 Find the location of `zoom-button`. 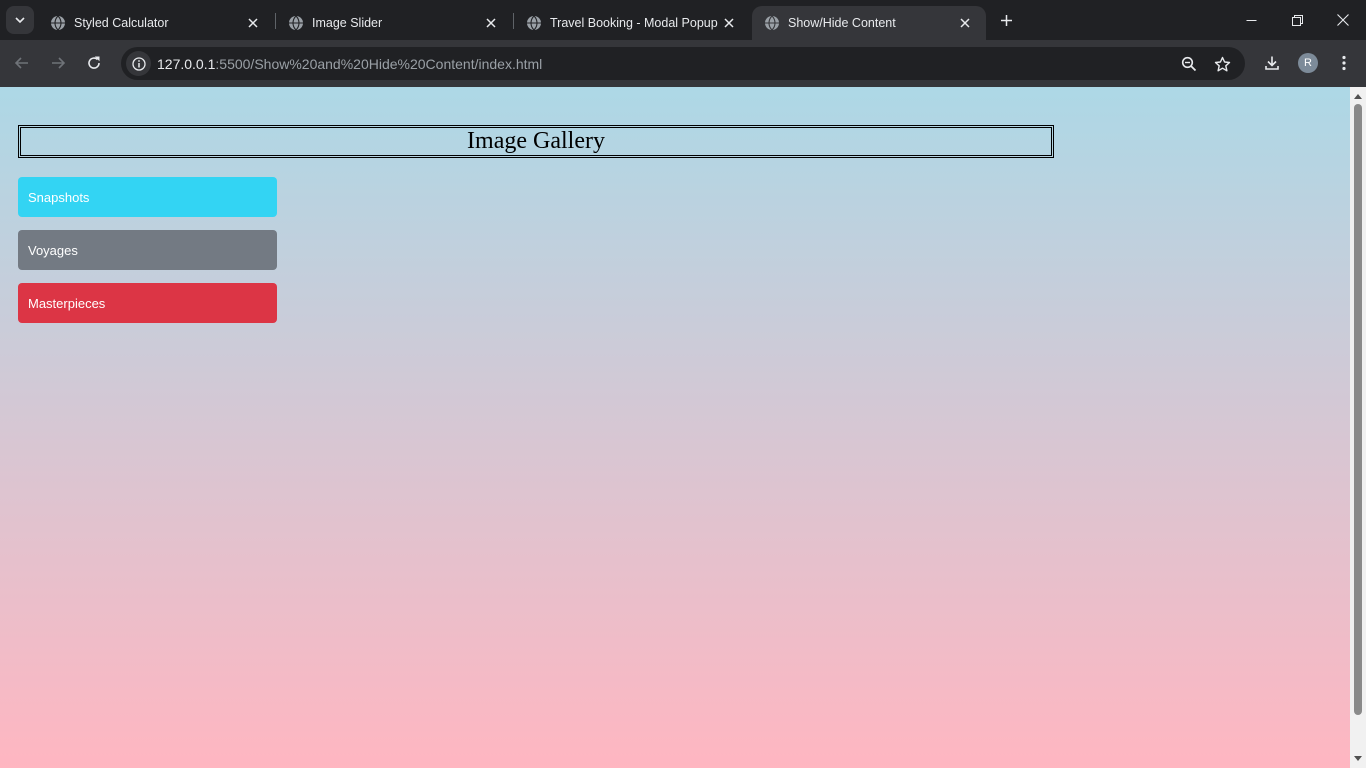

zoom-button is located at coordinates (1189, 64).